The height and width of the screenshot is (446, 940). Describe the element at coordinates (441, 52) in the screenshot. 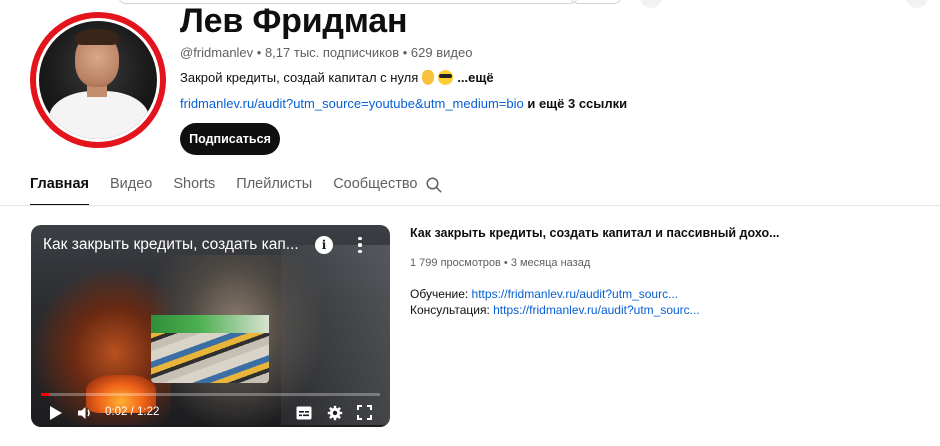

I see `video-count: 629 видео` at that location.